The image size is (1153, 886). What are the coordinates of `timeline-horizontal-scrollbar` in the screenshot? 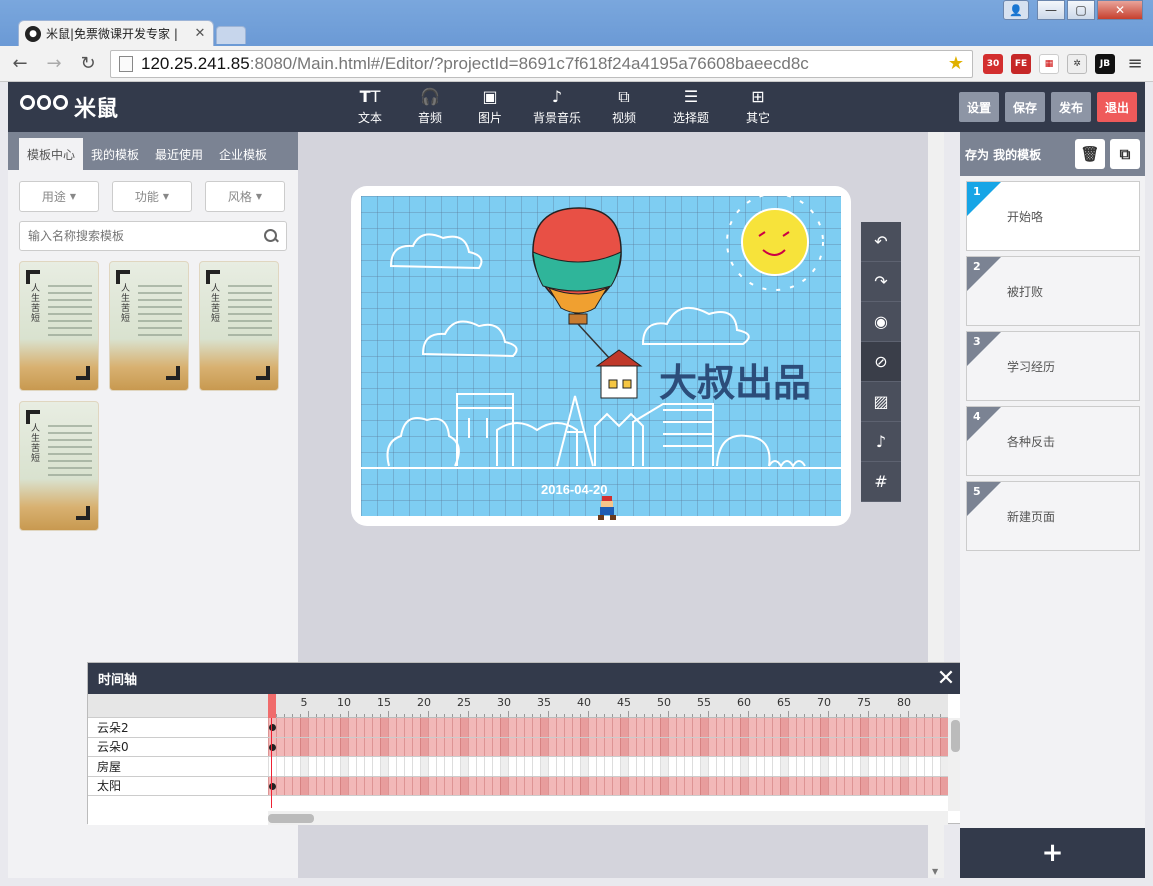 It's located at (608, 818).